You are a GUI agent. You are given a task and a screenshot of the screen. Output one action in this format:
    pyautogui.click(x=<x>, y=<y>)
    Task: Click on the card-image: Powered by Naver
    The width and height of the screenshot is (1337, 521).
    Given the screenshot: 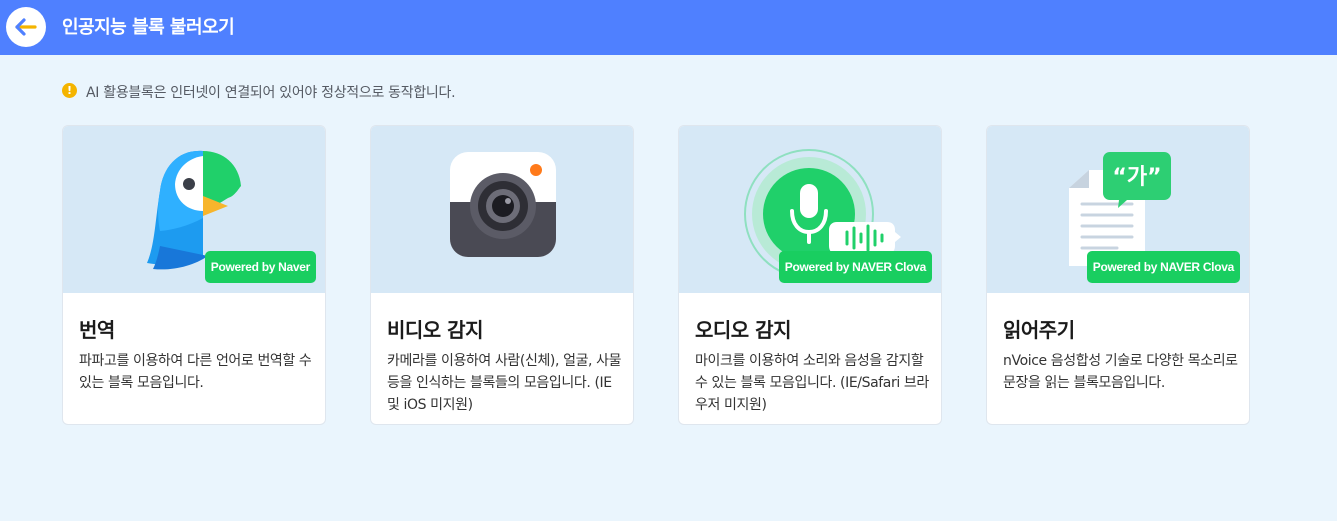 What is the action you would take?
    pyautogui.click(x=194, y=209)
    